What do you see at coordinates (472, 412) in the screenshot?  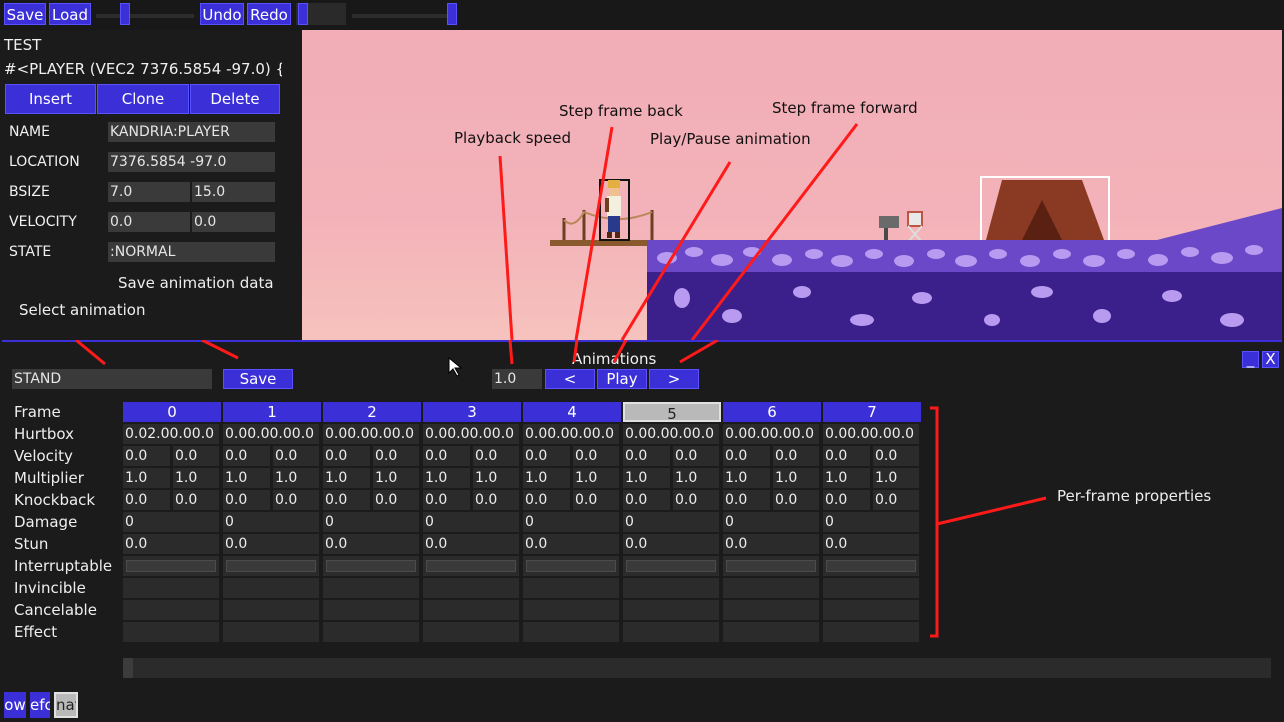 I see `frame-header-3: 3` at bounding box center [472, 412].